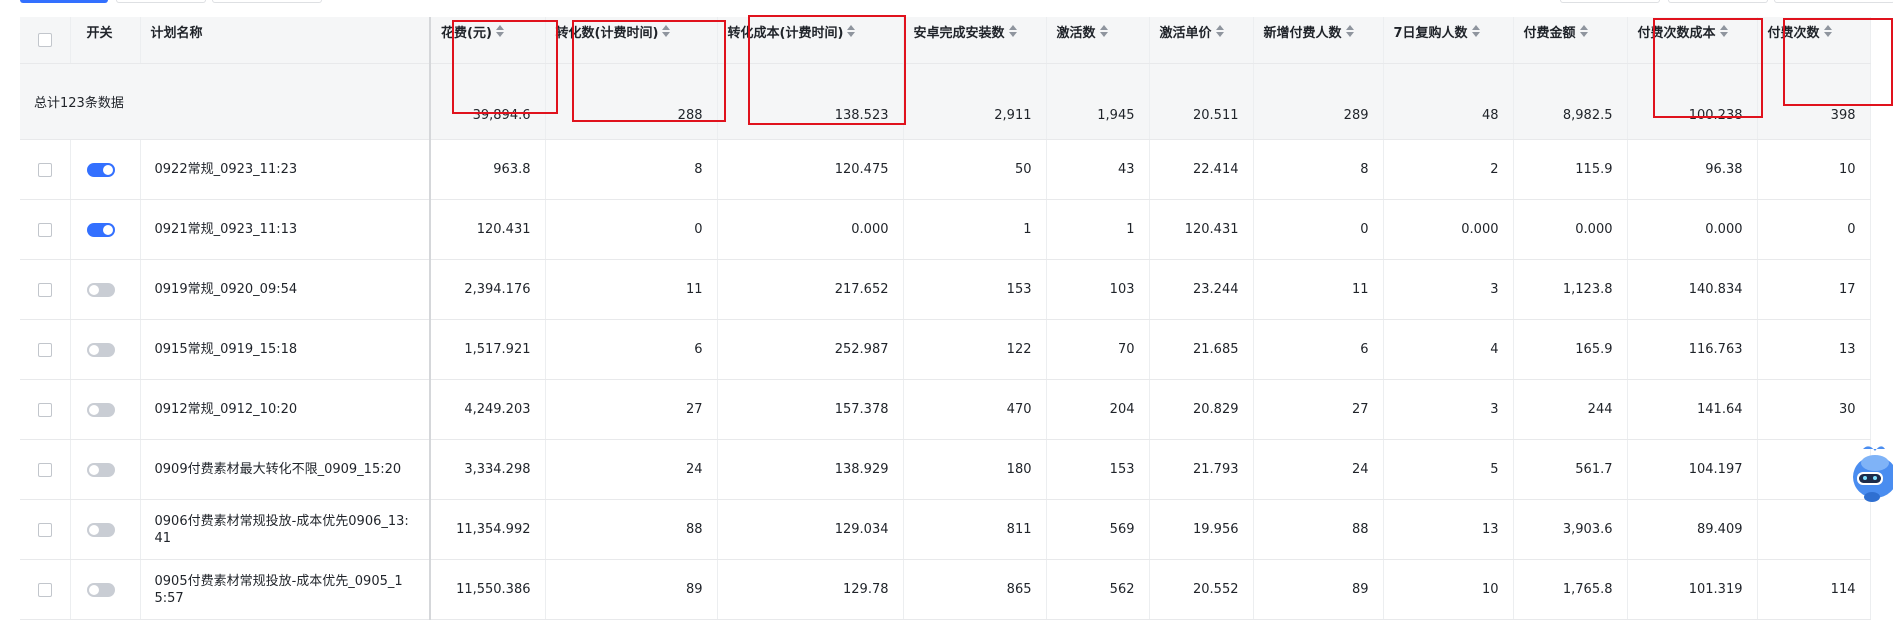 This screenshot has height=620, width=1893. Describe the element at coordinates (488, 40) in the screenshot. I see `column-header-cost: 花费(元)` at that location.